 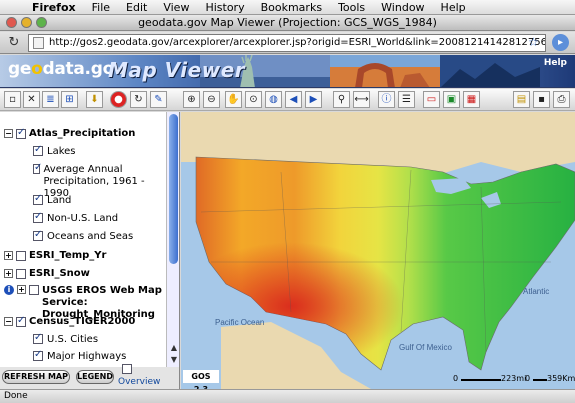 I want to click on go-button: ▸, so click(x=560, y=42).